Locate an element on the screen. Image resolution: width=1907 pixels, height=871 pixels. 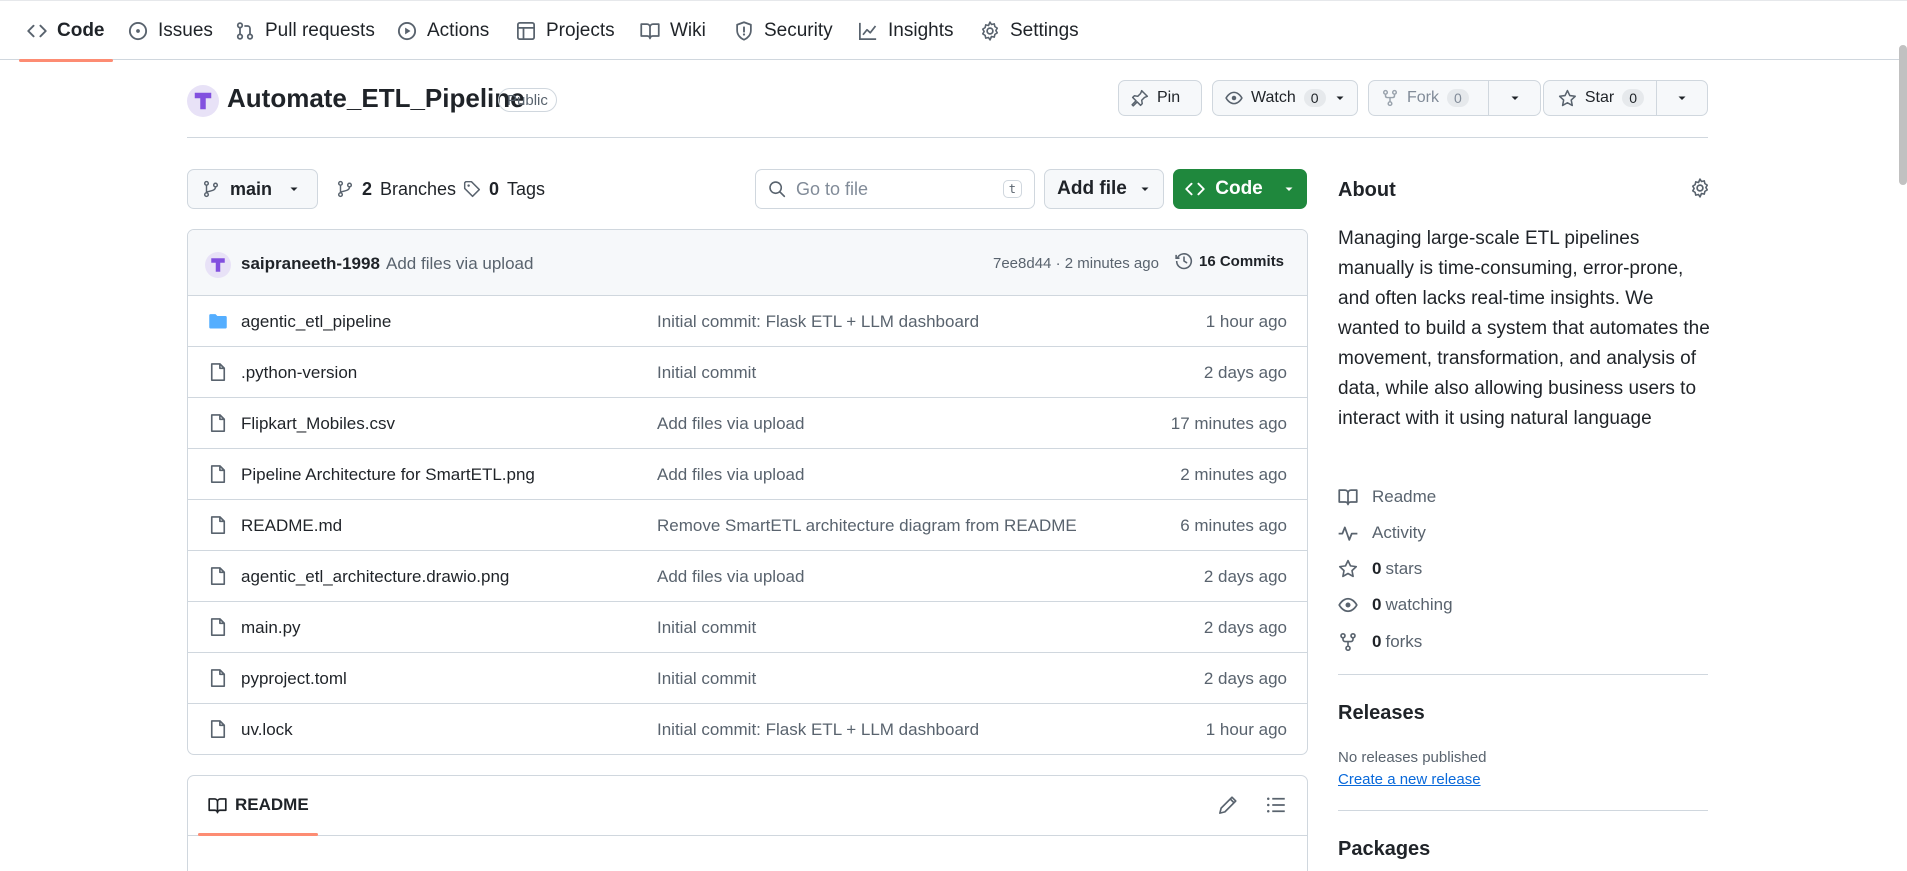
readme-tab: README is located at coordinates (258, 805).